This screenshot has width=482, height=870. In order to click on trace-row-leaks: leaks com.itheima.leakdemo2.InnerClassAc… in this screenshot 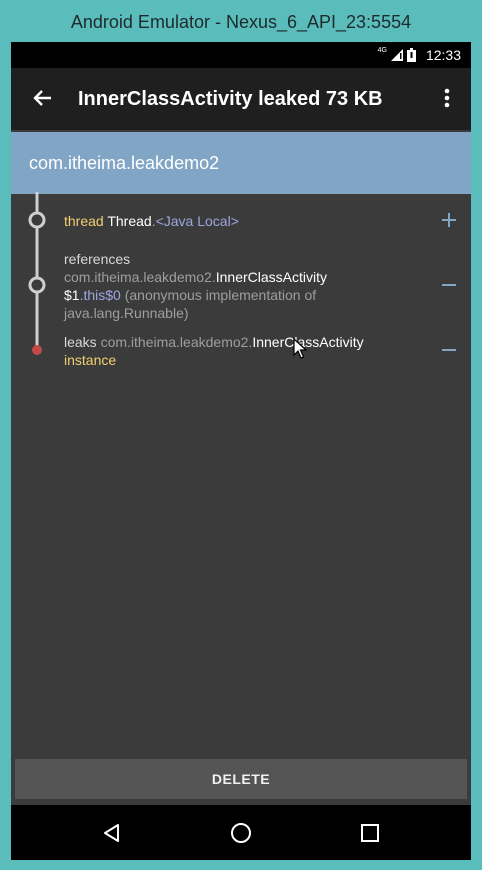, I will do `click(214, 351)`.